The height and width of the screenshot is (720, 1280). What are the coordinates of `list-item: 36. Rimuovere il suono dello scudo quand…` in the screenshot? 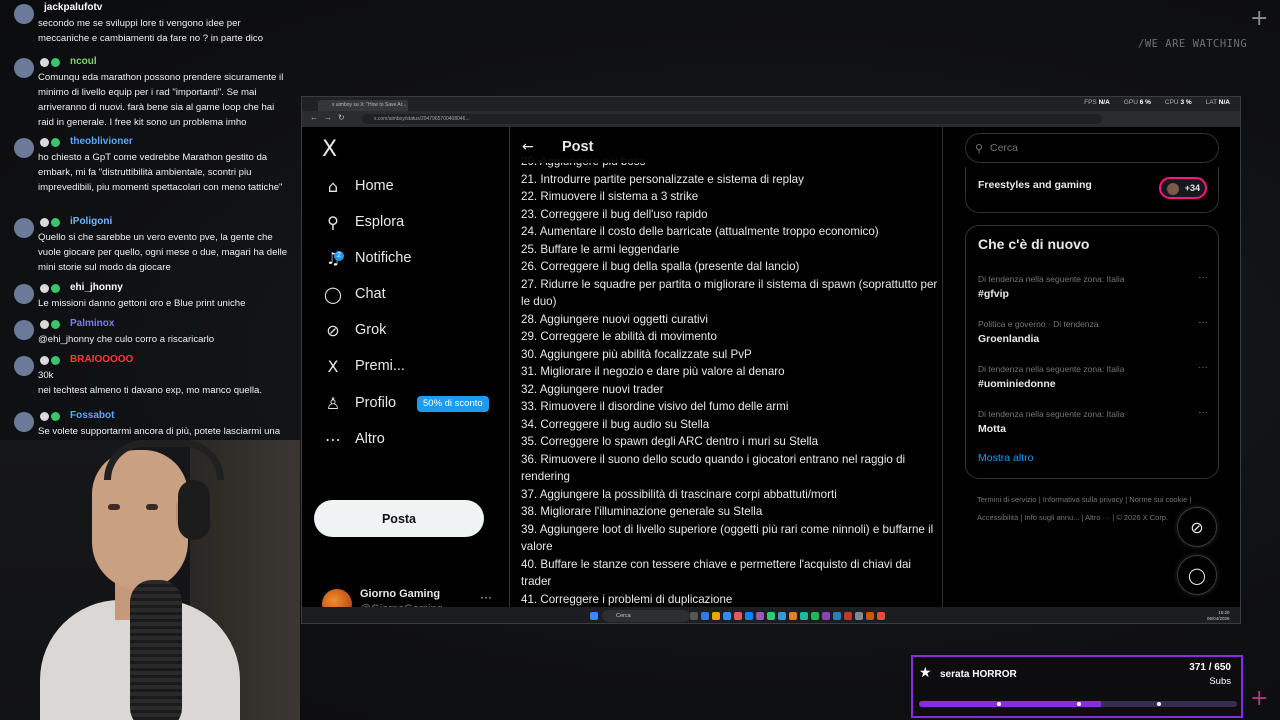 It's located at (713, 468).